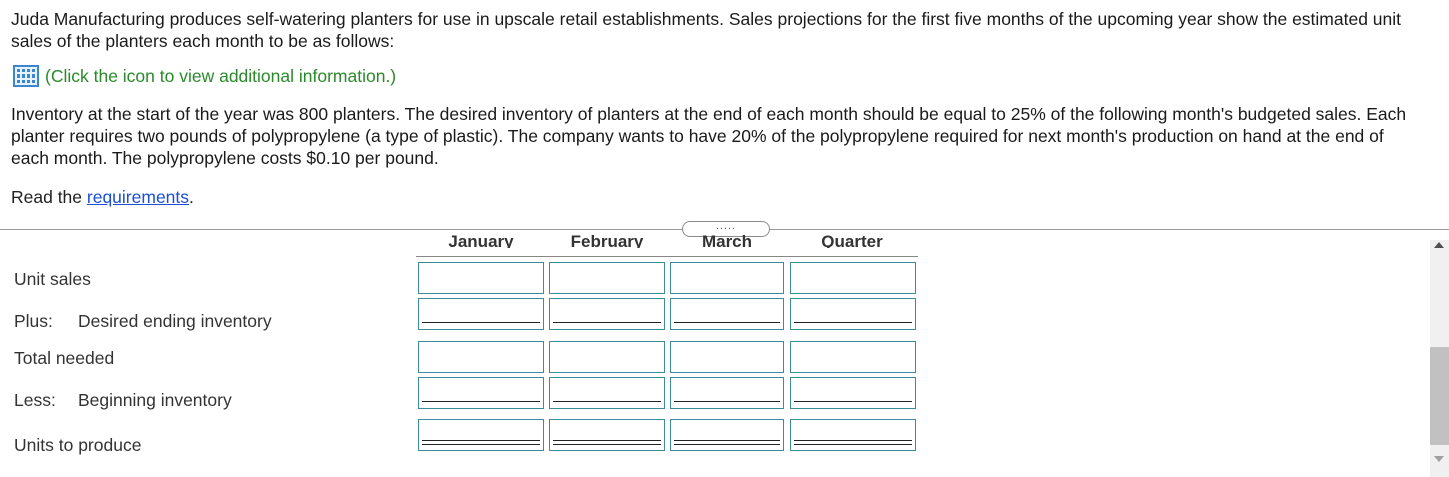 The width and height of the screenshot is (1449, 477). I want to click on row-label: Total needed, so click(64, 358).